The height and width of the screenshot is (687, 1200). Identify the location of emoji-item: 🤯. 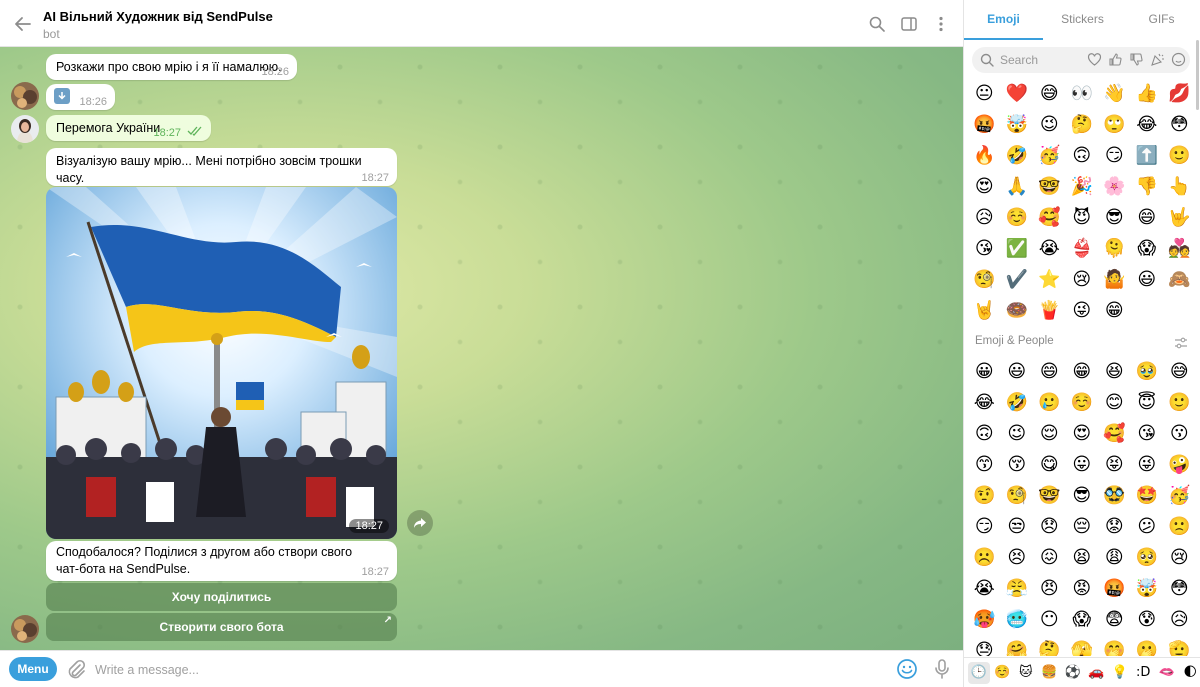
(1017, 124).